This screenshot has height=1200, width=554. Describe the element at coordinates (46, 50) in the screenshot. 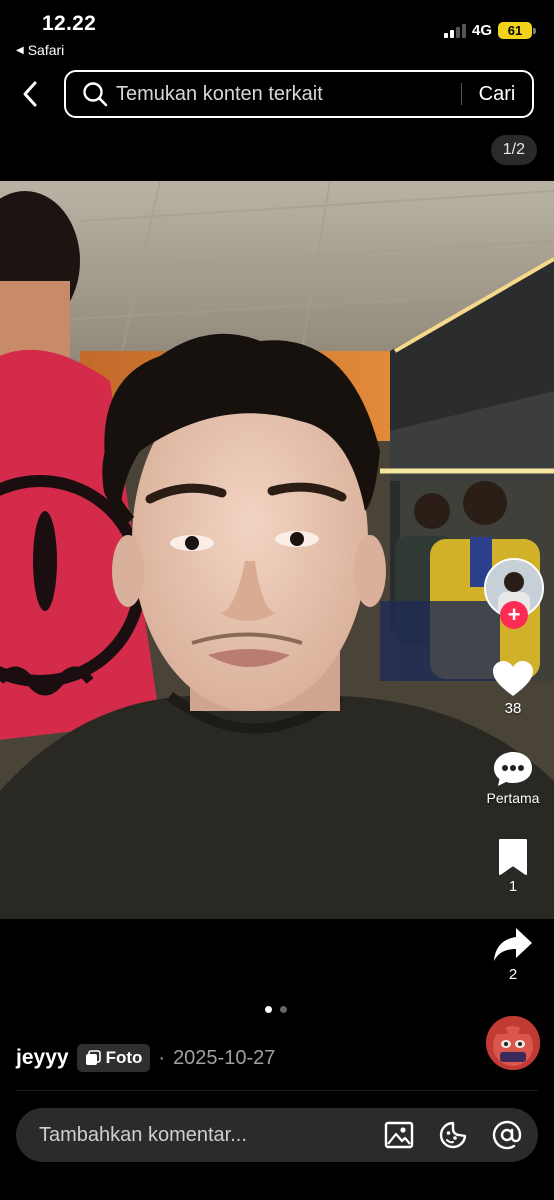

I see `back-app-label: Safari` at that location.